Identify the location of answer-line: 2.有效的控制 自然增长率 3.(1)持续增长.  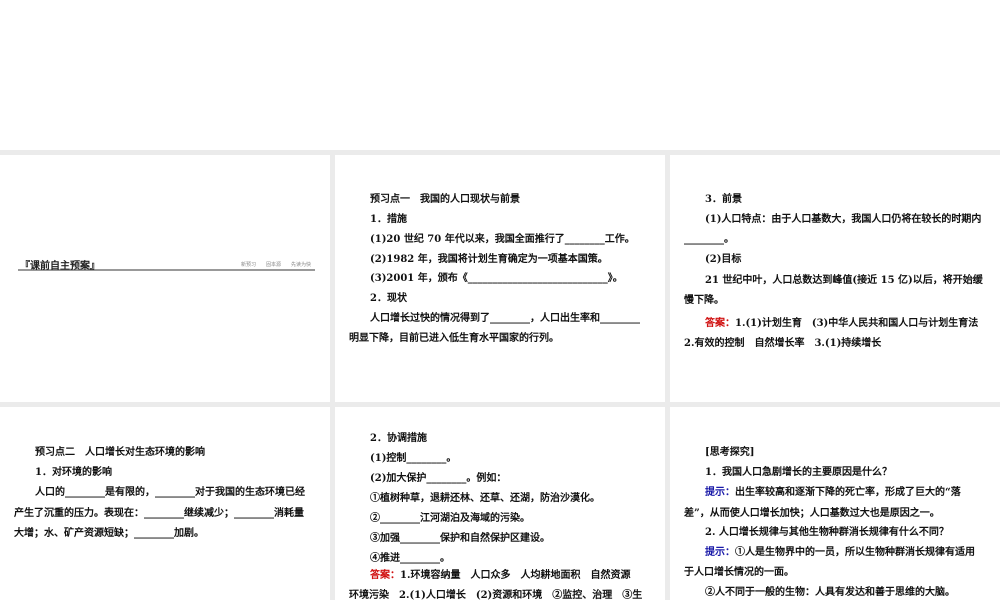
(783, 343).